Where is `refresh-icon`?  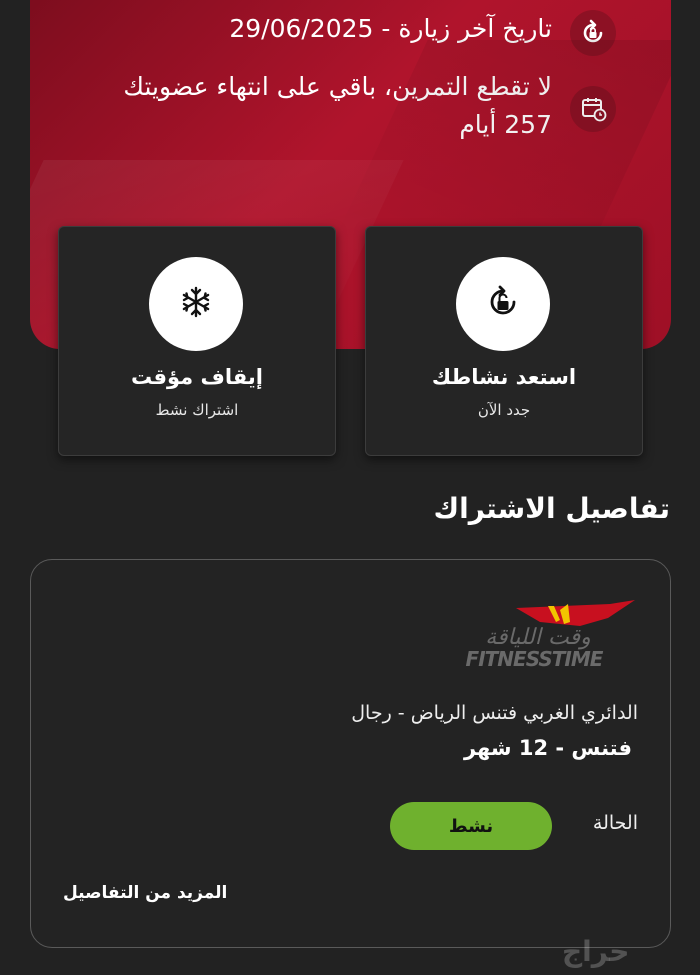 refresh-icon is located at coordinates (593, 33).